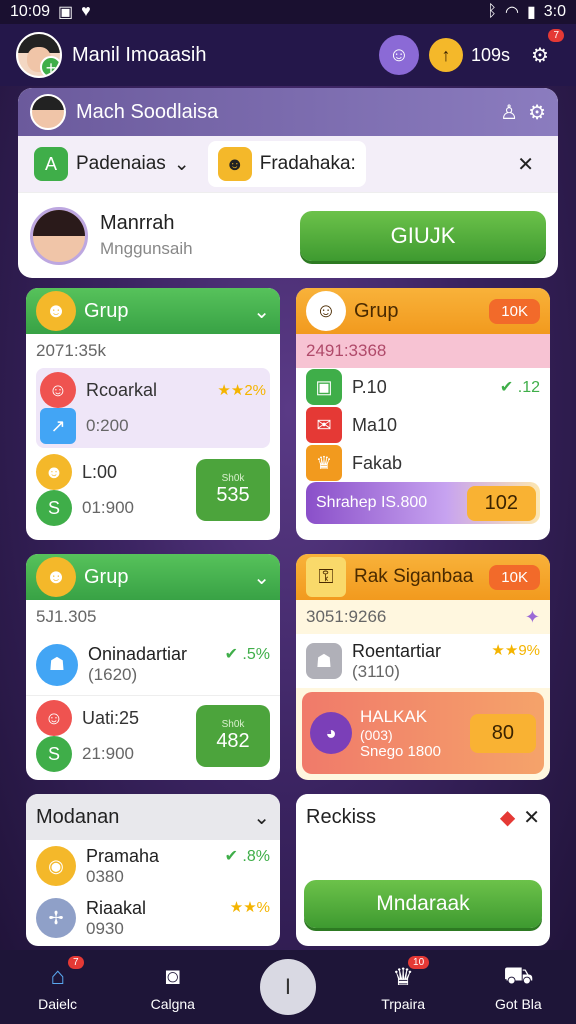 The height and width of the screenshot is (1024, 576). What do you see at coordinates (502, 733) in the screenshot?
I see `value-button: 80` at bounding box center [502, 733].